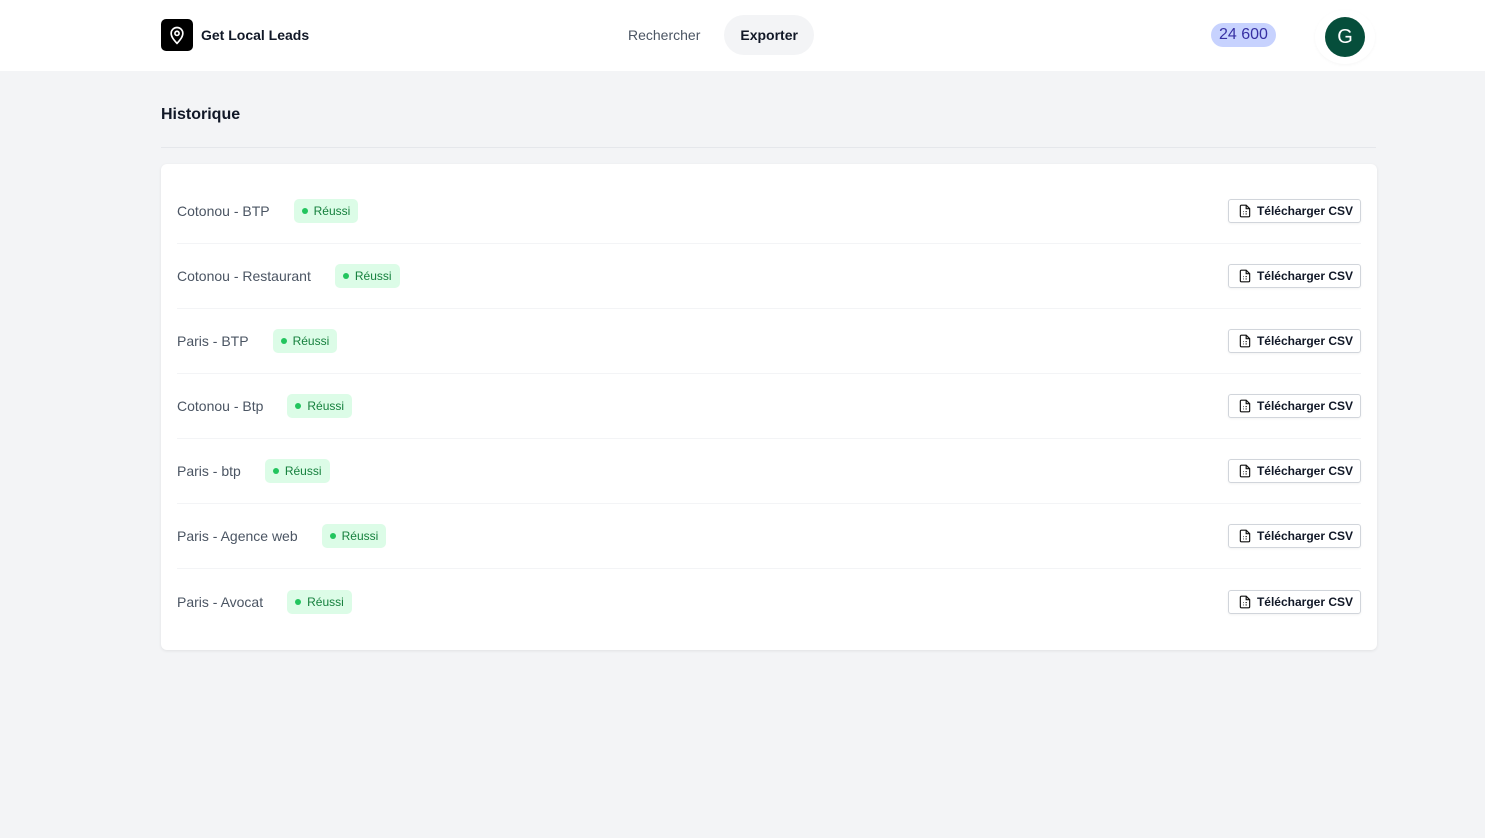  I want to click on export-name: Cotonou - BTP, so click(223, 211).